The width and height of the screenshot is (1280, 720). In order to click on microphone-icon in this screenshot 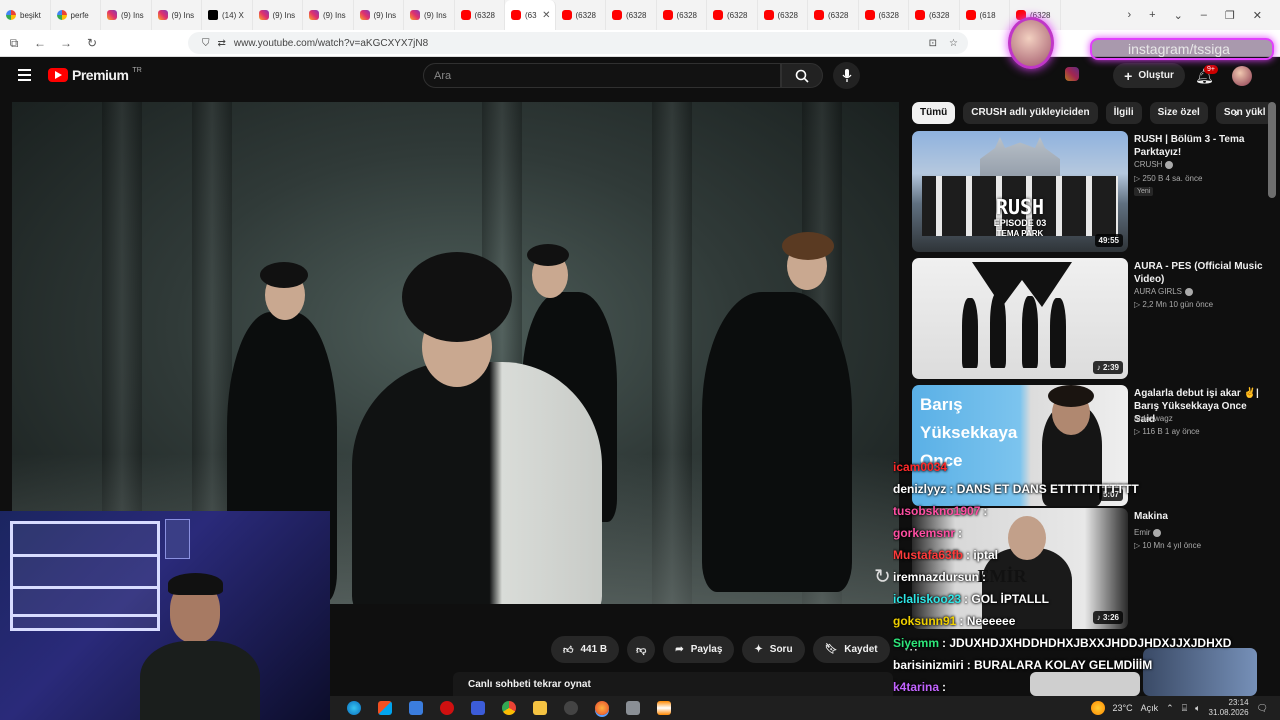, I will do `click(846, 75)`.